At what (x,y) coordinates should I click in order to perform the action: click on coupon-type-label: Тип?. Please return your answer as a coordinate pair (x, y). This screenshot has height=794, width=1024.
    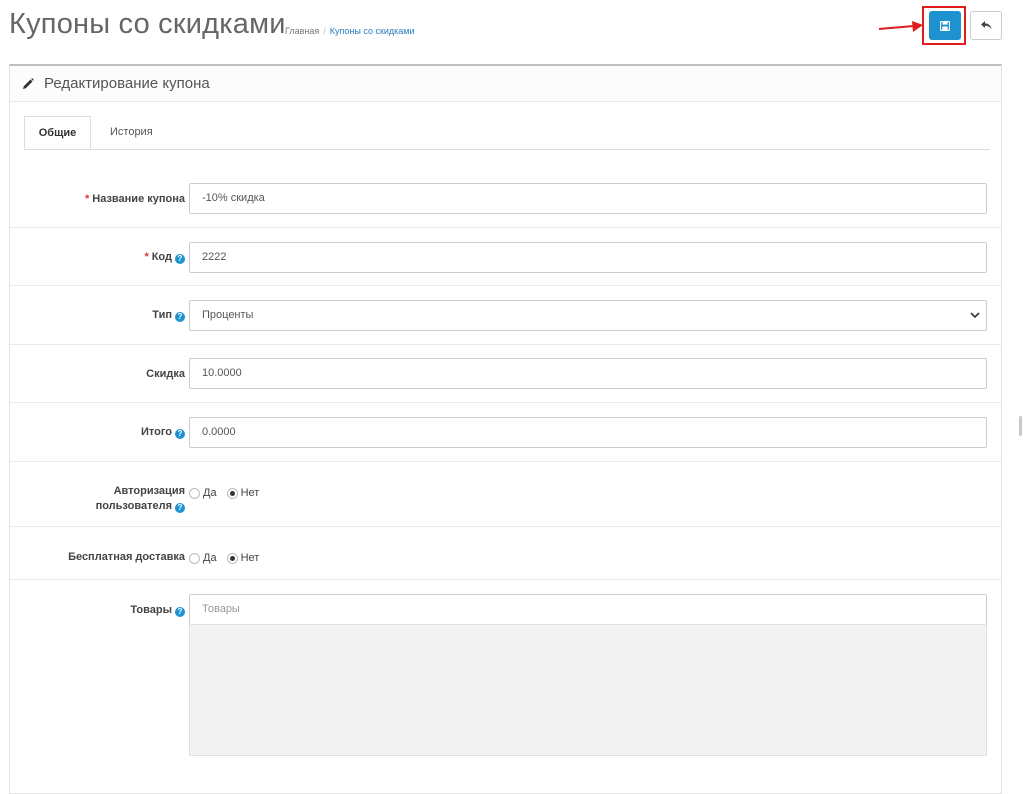
    Looking at the image, I should click on (168, 315).